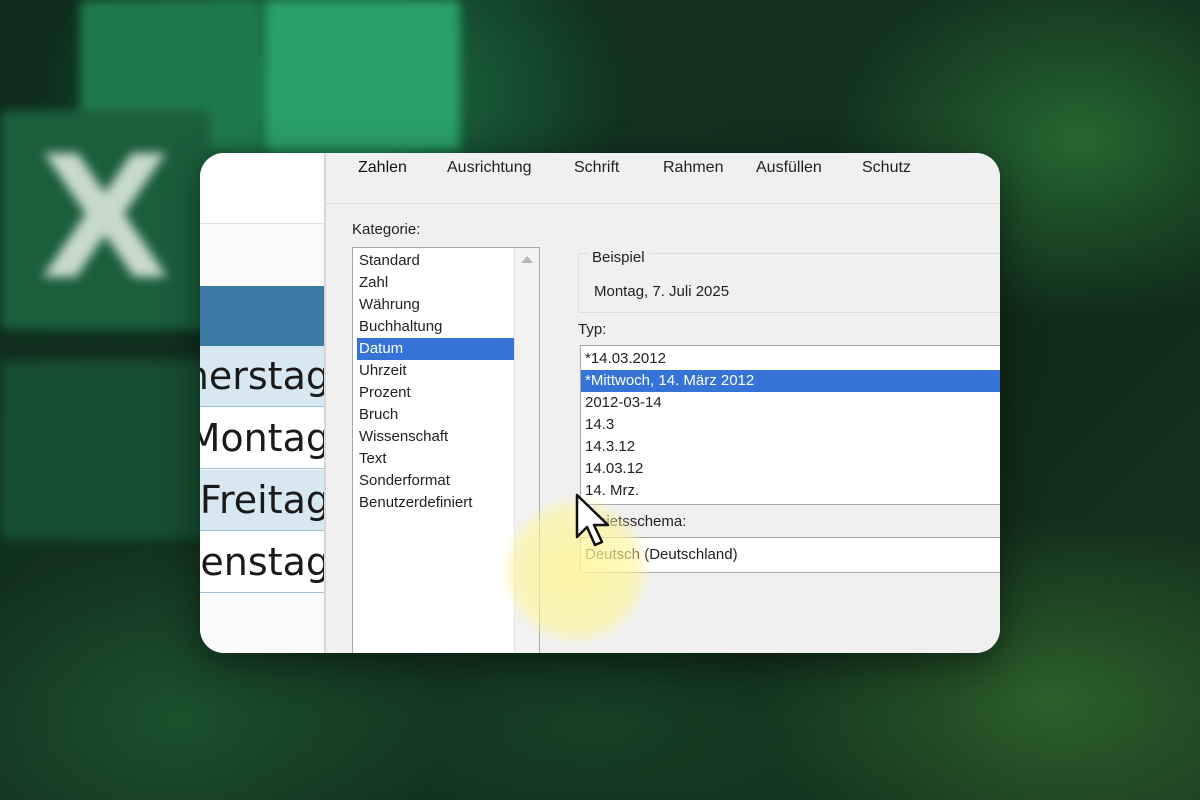 The image size is (1200, 800). I want to click on spreadsheet-strip: Donnerstag Montag Freitag Dienstag, so click(262, 403).